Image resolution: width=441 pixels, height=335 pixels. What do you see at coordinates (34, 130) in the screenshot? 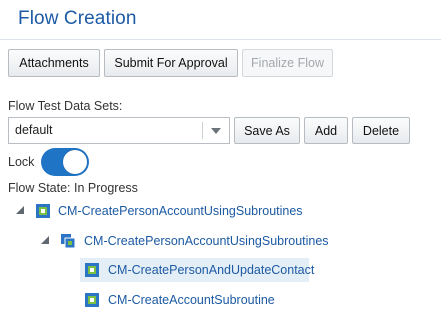
I see `data-set-selected-value: default` at bounding box center [34, 130].